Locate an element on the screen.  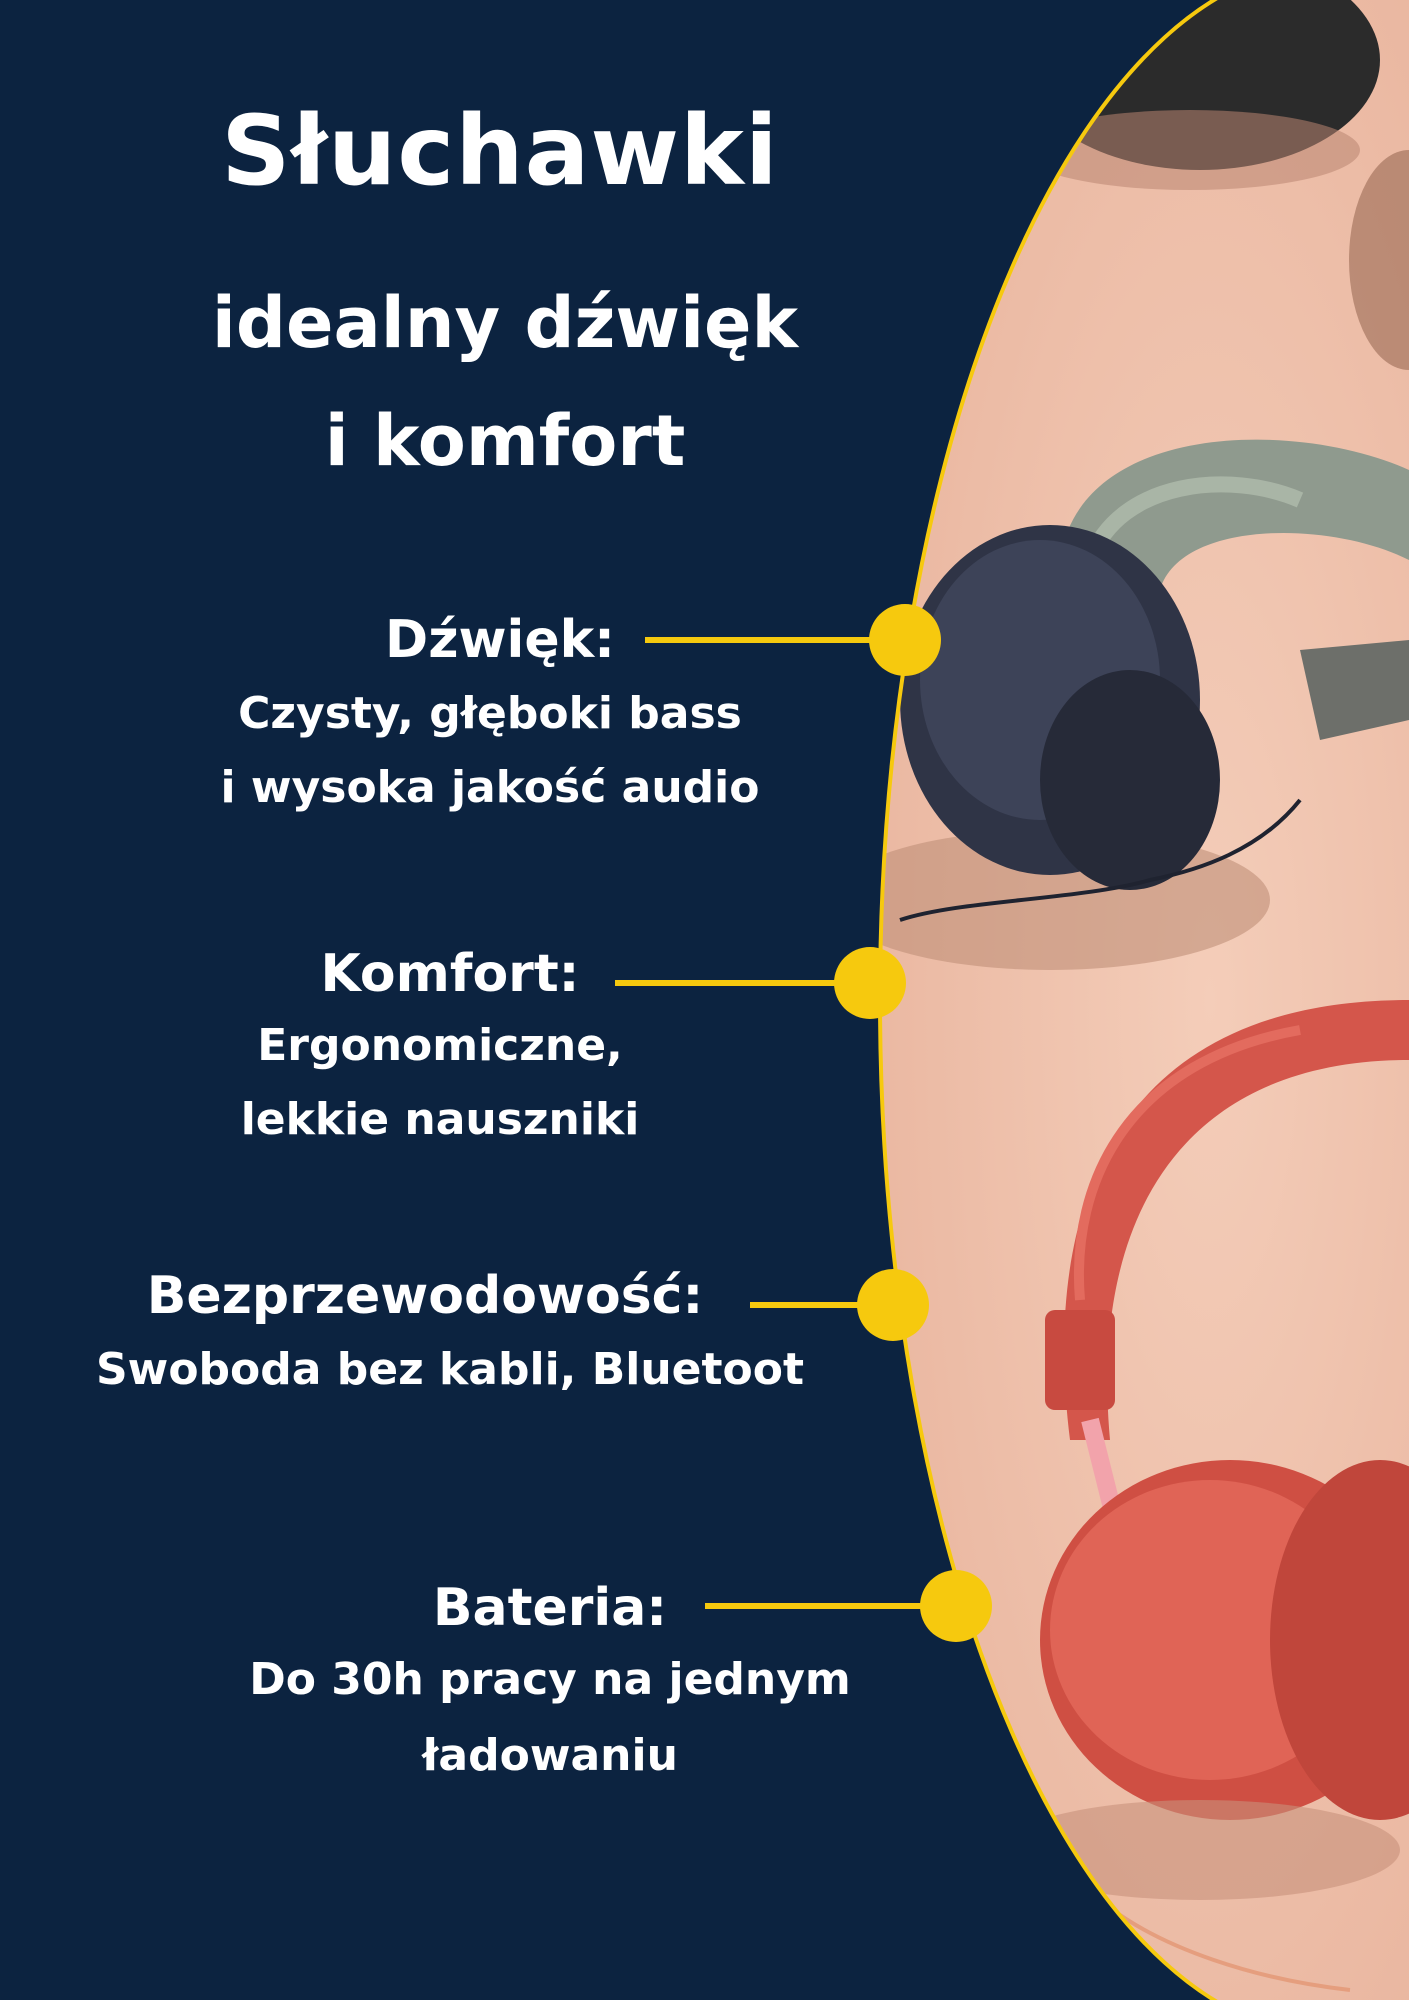
feature-desc-bateria-1: Do 30h pracy na jednym is located at coordinates (550, 1679).